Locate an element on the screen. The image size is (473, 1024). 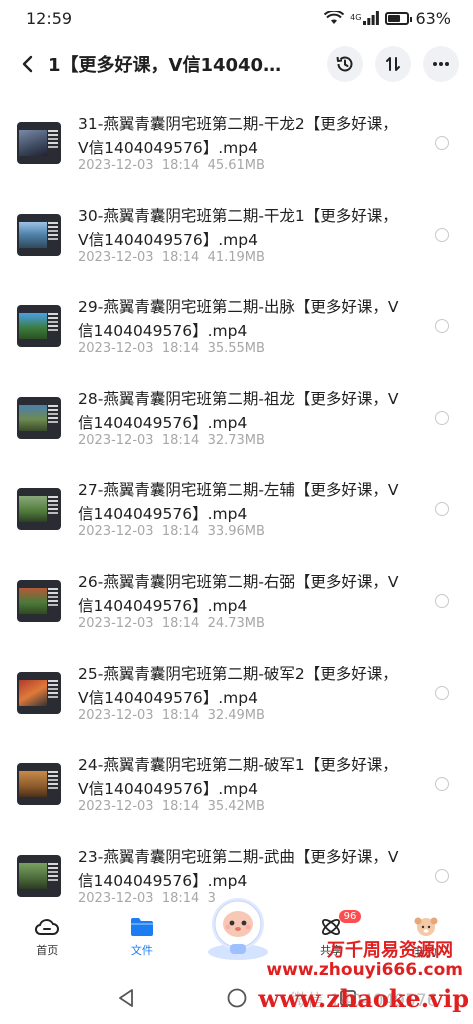
file-meta: 2023-12-03 18:14 32.49MB is located at coordinates (171, 715).